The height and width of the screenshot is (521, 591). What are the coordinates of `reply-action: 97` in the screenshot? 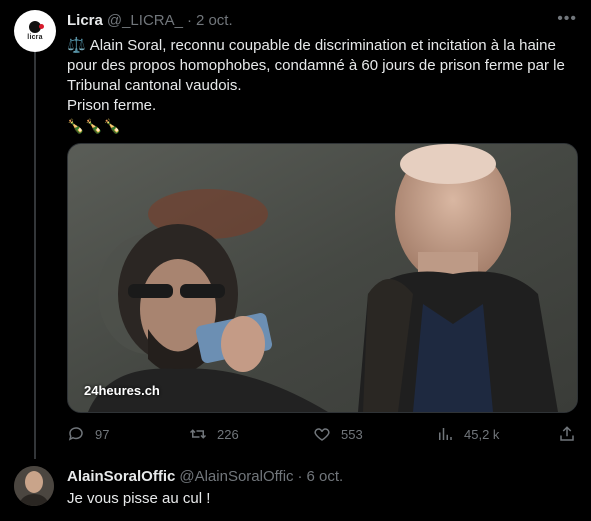 It's located at (88, 434).